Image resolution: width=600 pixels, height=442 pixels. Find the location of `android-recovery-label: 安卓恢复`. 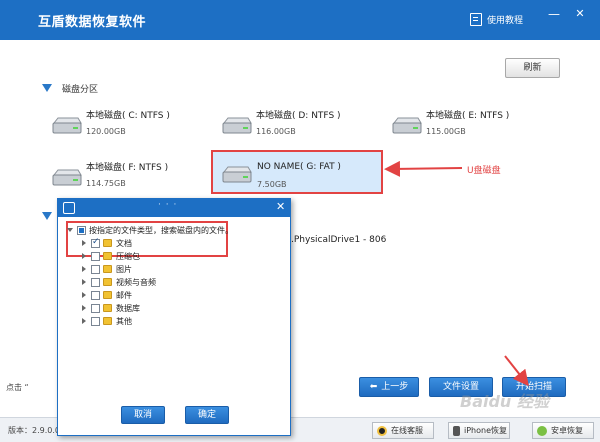

android-recovery-label: 安卓恢复 is located at coordinates (567, 430).